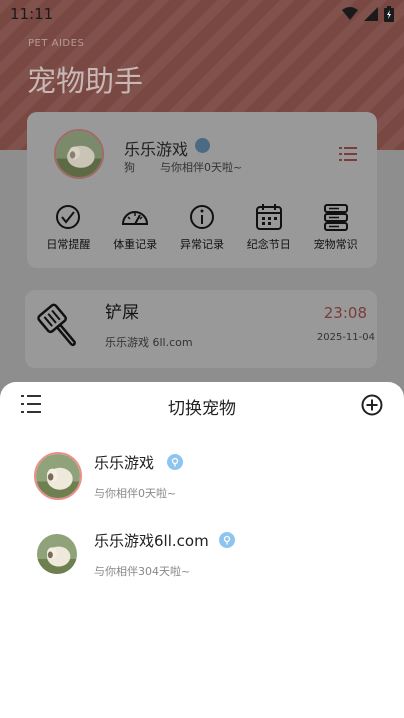 Image resolution: width=404 pixels, height=718 pixels. What do you see at coordinates (348, 154) in the screenshot?
I see `list-menu-icon` at bounding box center [348, 154].